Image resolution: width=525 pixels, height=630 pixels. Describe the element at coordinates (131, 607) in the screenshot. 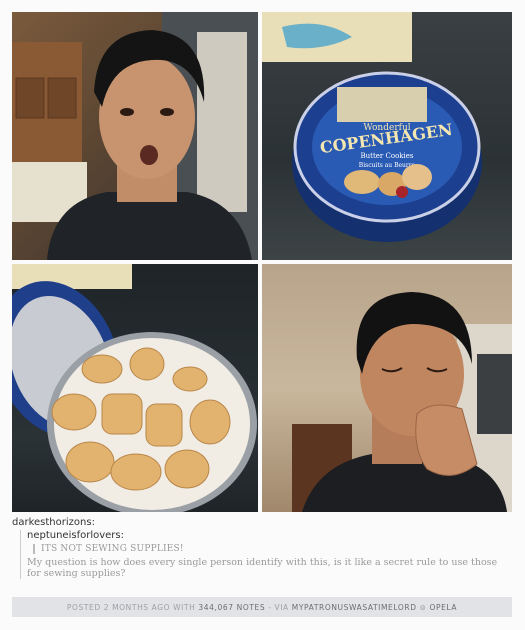

I see `footer-prefix: POSTED 2 MONTHS AGO WITH` at that location.